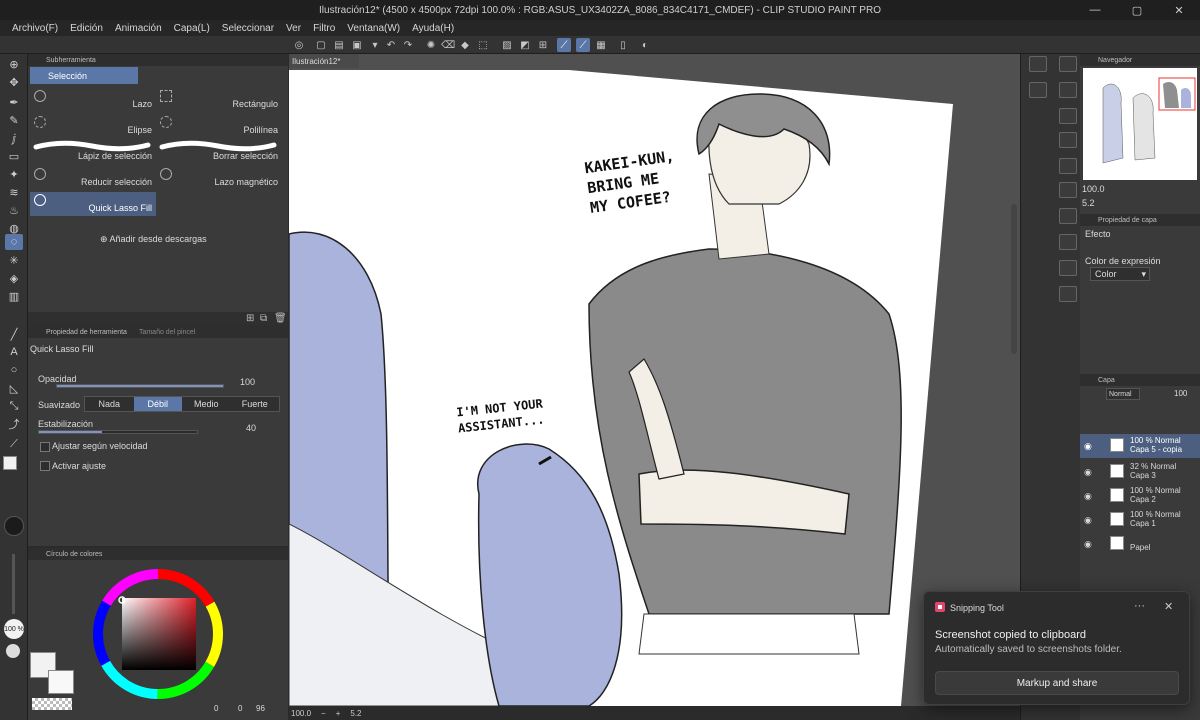 The image size is (1200, 720). Describe the element at coordinates (93, 204) in the screenshot. I see `subtool-quick-lasso-fill: Quick Lasso Fill` at that location.